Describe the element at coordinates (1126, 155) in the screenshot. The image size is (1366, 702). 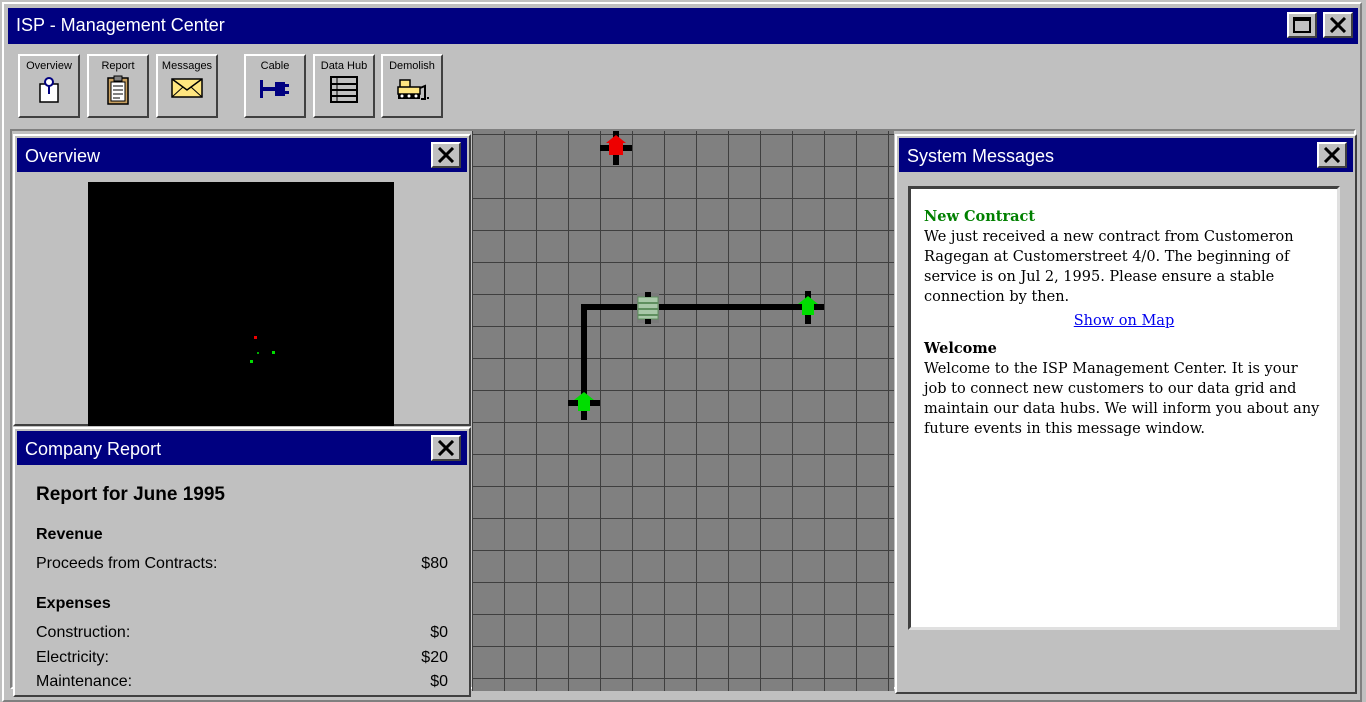
I see `messages-panel-titlebar: System Messages` at that location.